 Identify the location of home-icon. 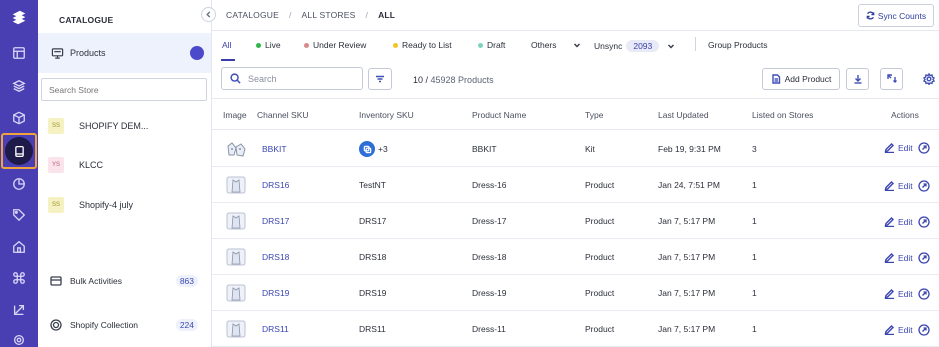
(19, 247).